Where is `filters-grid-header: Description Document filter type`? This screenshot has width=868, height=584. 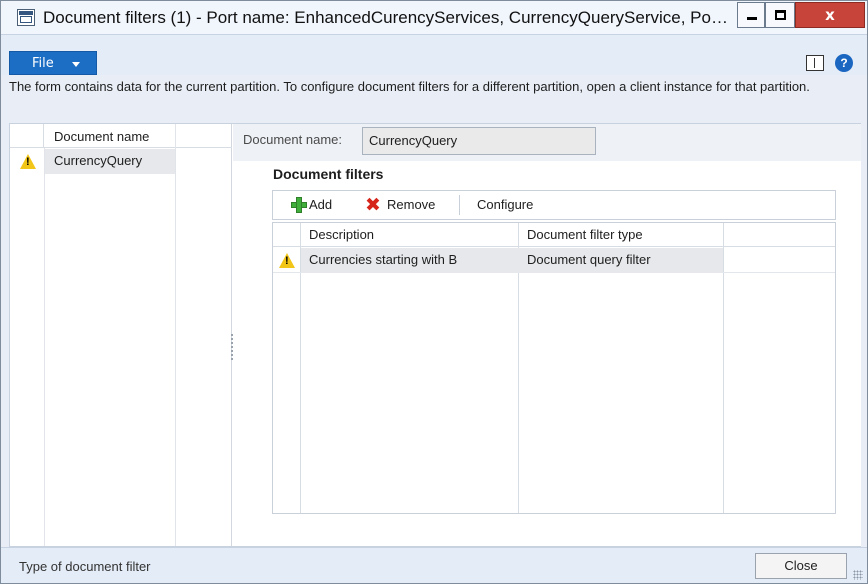
filters-grid-header: Description Document filter type is located at coordinates (554, 235).